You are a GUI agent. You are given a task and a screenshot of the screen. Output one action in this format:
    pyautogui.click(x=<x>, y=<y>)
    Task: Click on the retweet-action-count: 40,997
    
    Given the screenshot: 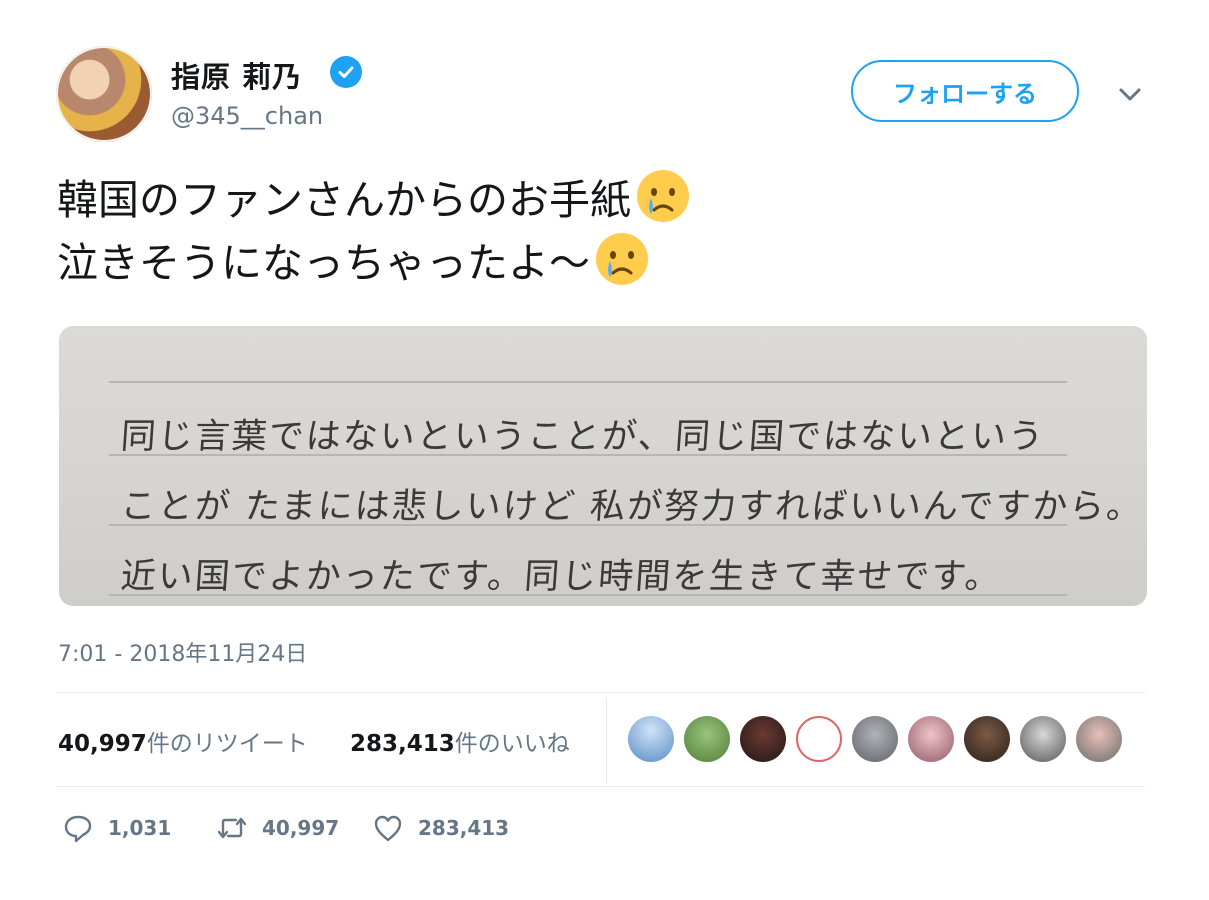 What is the action you would take?
    pyautogui.click(x=301, y=828)
    